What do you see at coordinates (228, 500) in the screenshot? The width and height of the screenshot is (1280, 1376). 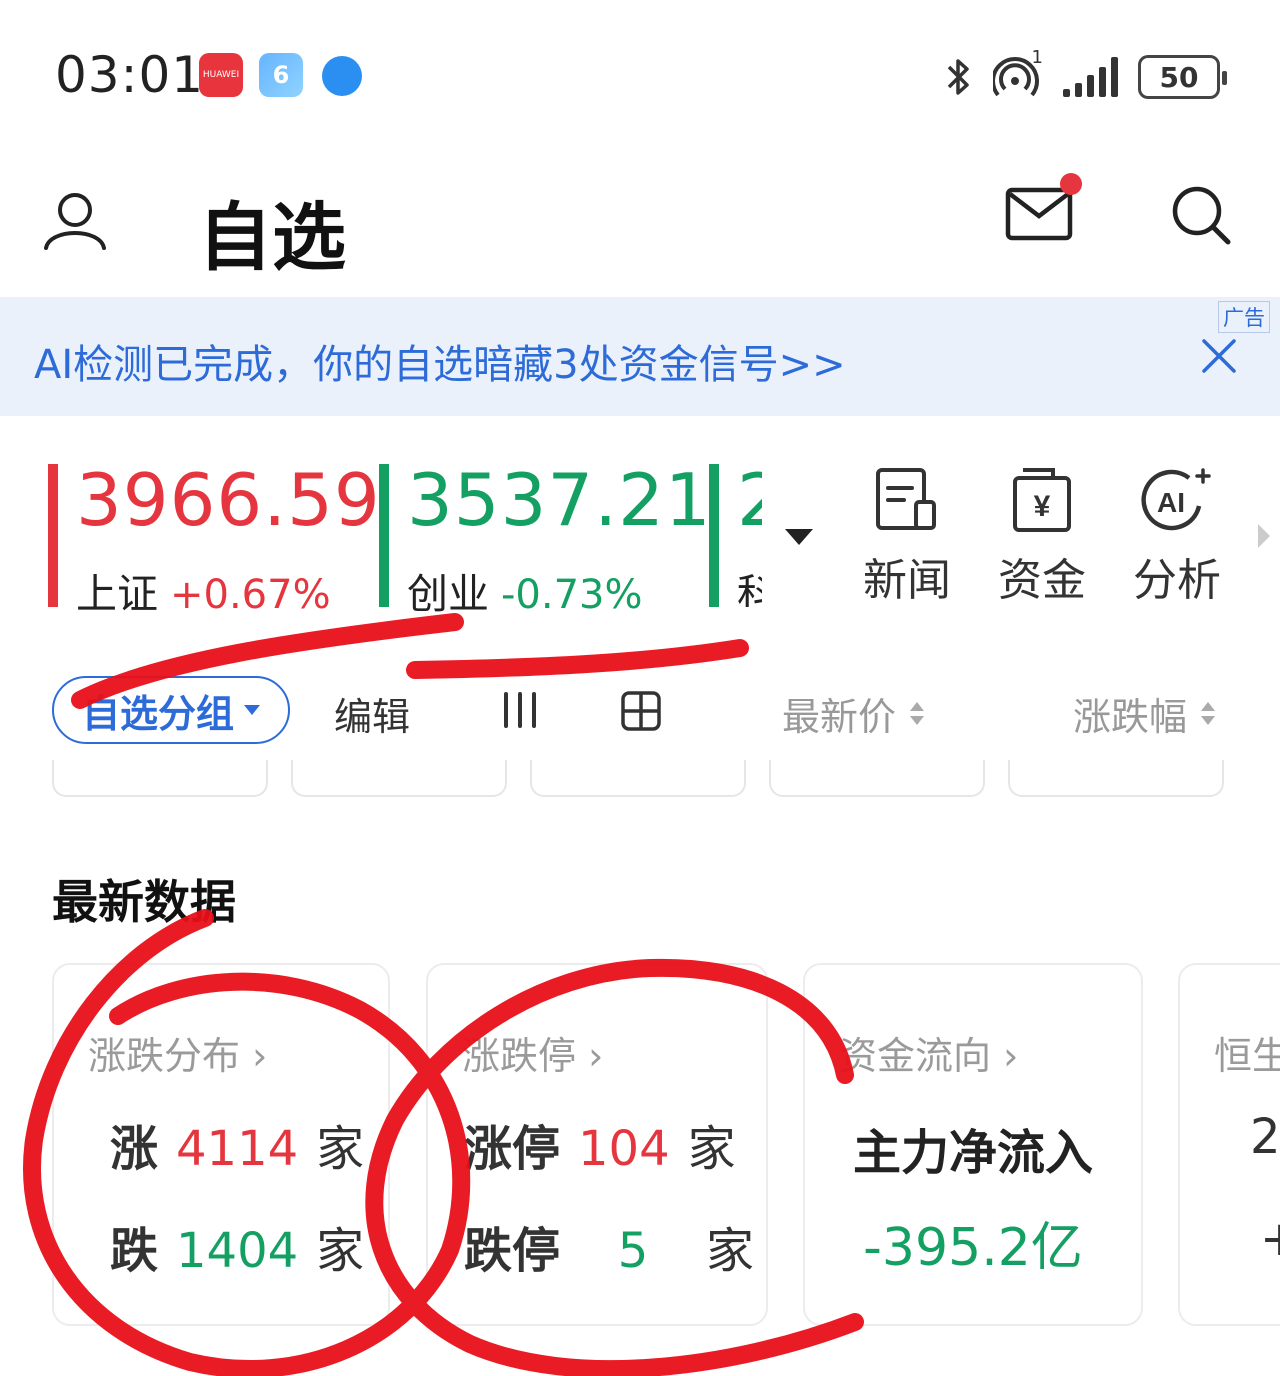 I see `index-value: 3966.59` at bounding box center [228, 500].